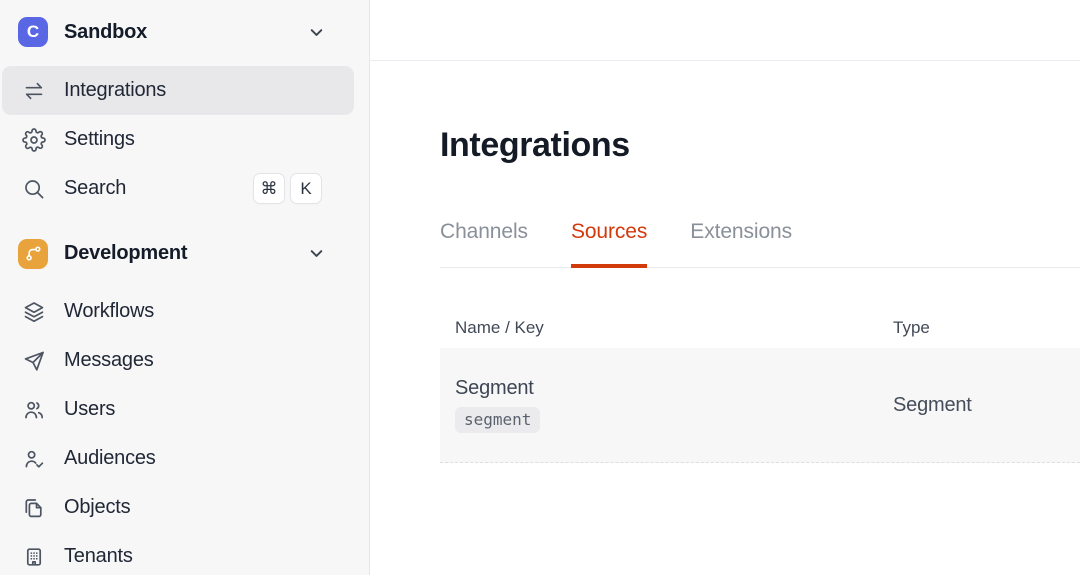  I want to click on tab-extensions: Extensions, so click(741, 243).